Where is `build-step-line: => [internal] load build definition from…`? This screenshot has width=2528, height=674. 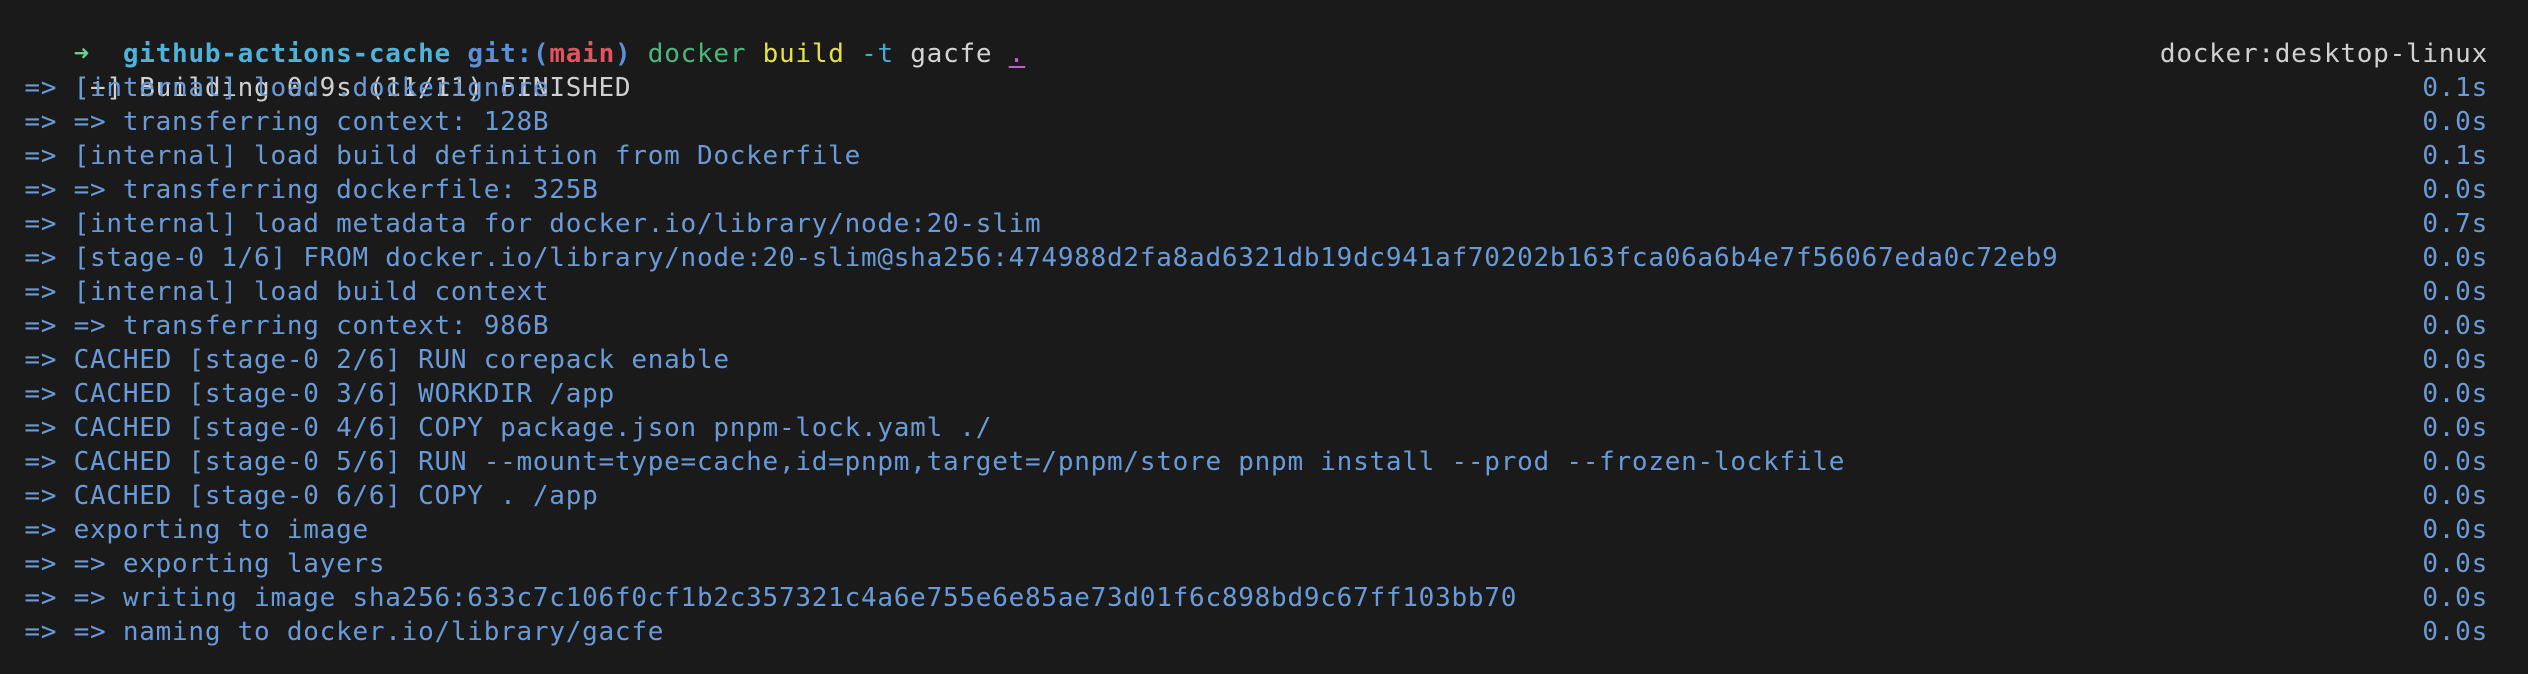
build-step-line: => [internal] load build definition from… is located at coordinates (1248, 156).